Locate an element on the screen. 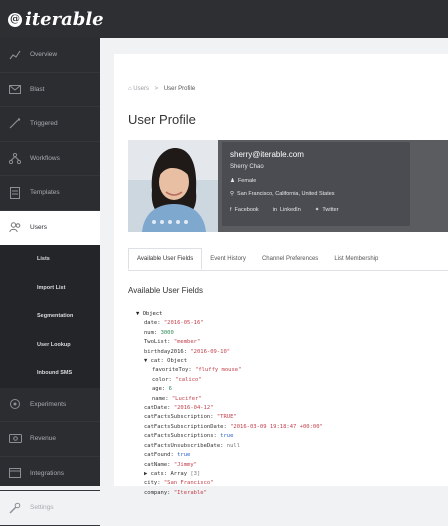 The image size is (448, 526). sidebar-item-label: Triggered is located at coordinates (44, 124).